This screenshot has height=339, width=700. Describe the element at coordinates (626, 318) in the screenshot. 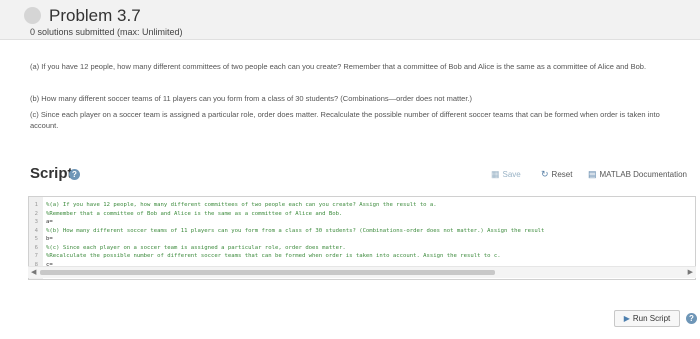

I see `play-icon: ▶` at that location.